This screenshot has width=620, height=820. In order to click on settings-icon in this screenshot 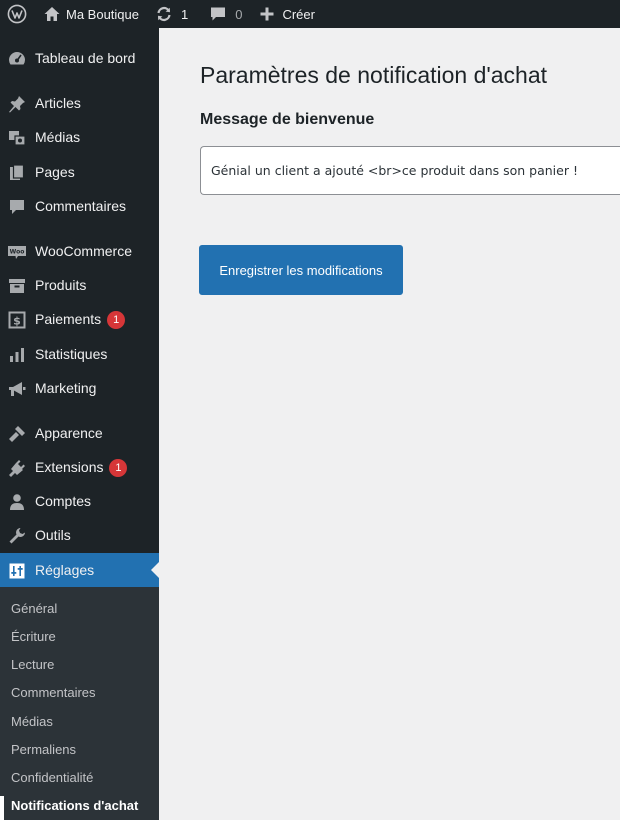, I will do `click(17, 571)`.